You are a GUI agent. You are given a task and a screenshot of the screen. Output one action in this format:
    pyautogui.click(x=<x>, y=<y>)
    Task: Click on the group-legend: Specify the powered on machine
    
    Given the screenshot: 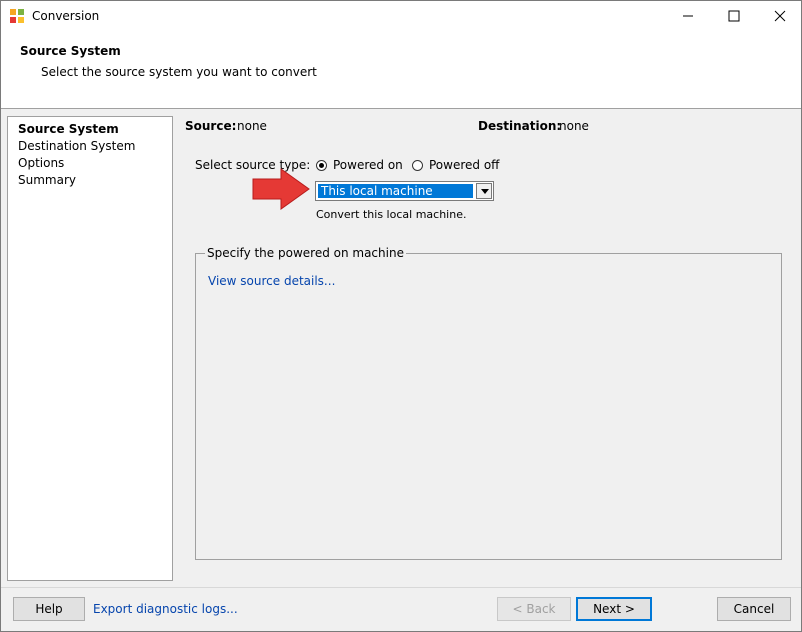 What is the action you would take?
    pyautogui.click(x=305, y=253)
    